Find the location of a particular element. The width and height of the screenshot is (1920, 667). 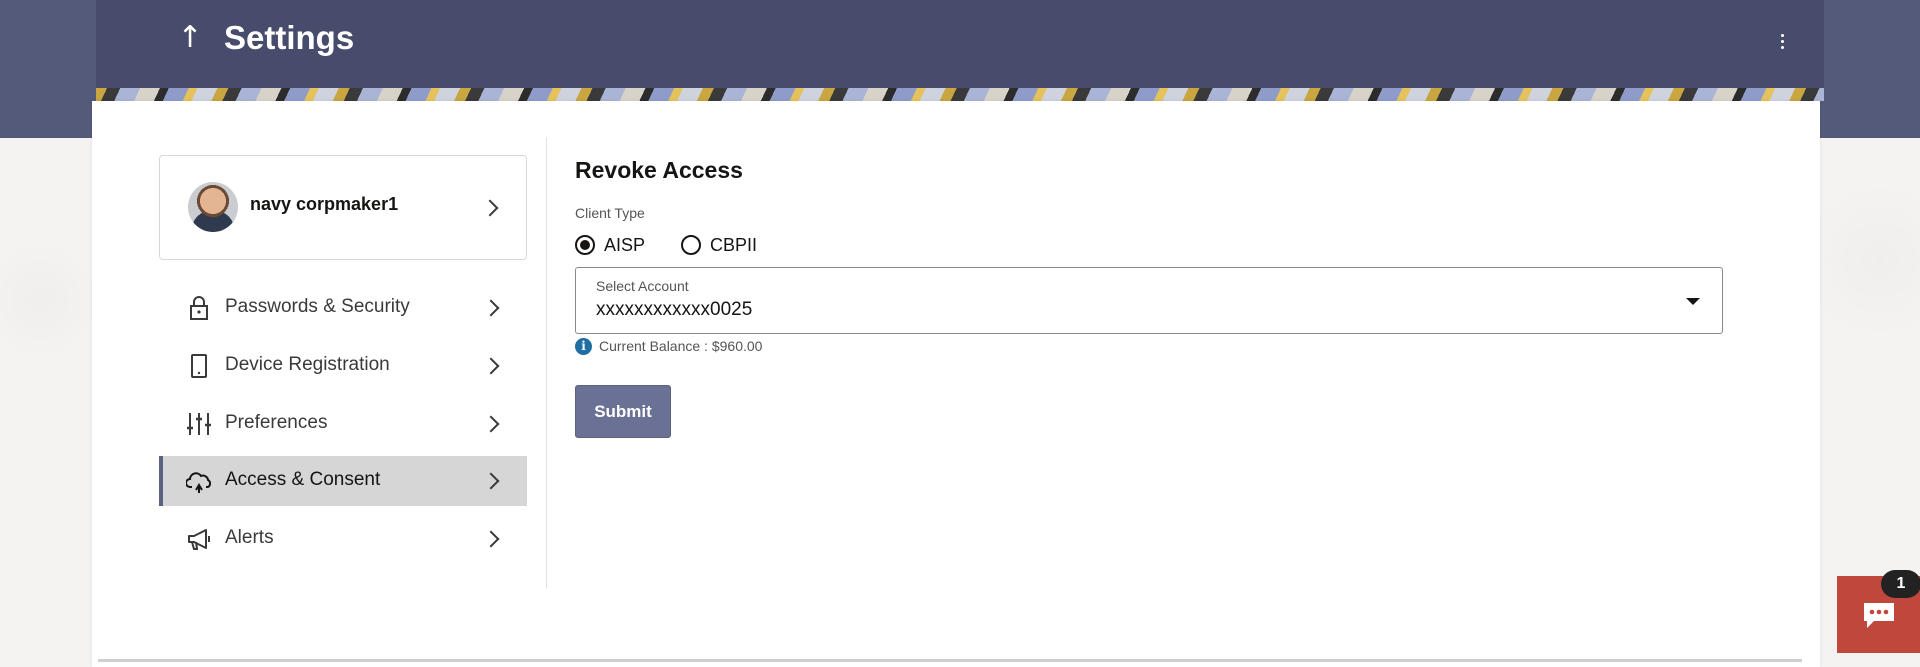

submit-button: Submit is located at coordinates (623, 411).